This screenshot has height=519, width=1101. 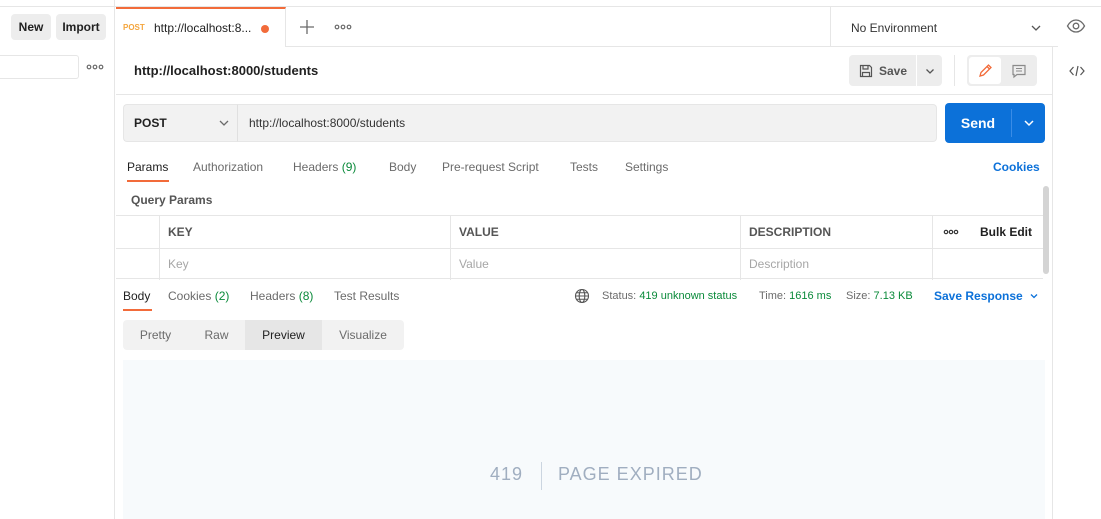 I want to click on code-icon, so click(x=1077, y=71).